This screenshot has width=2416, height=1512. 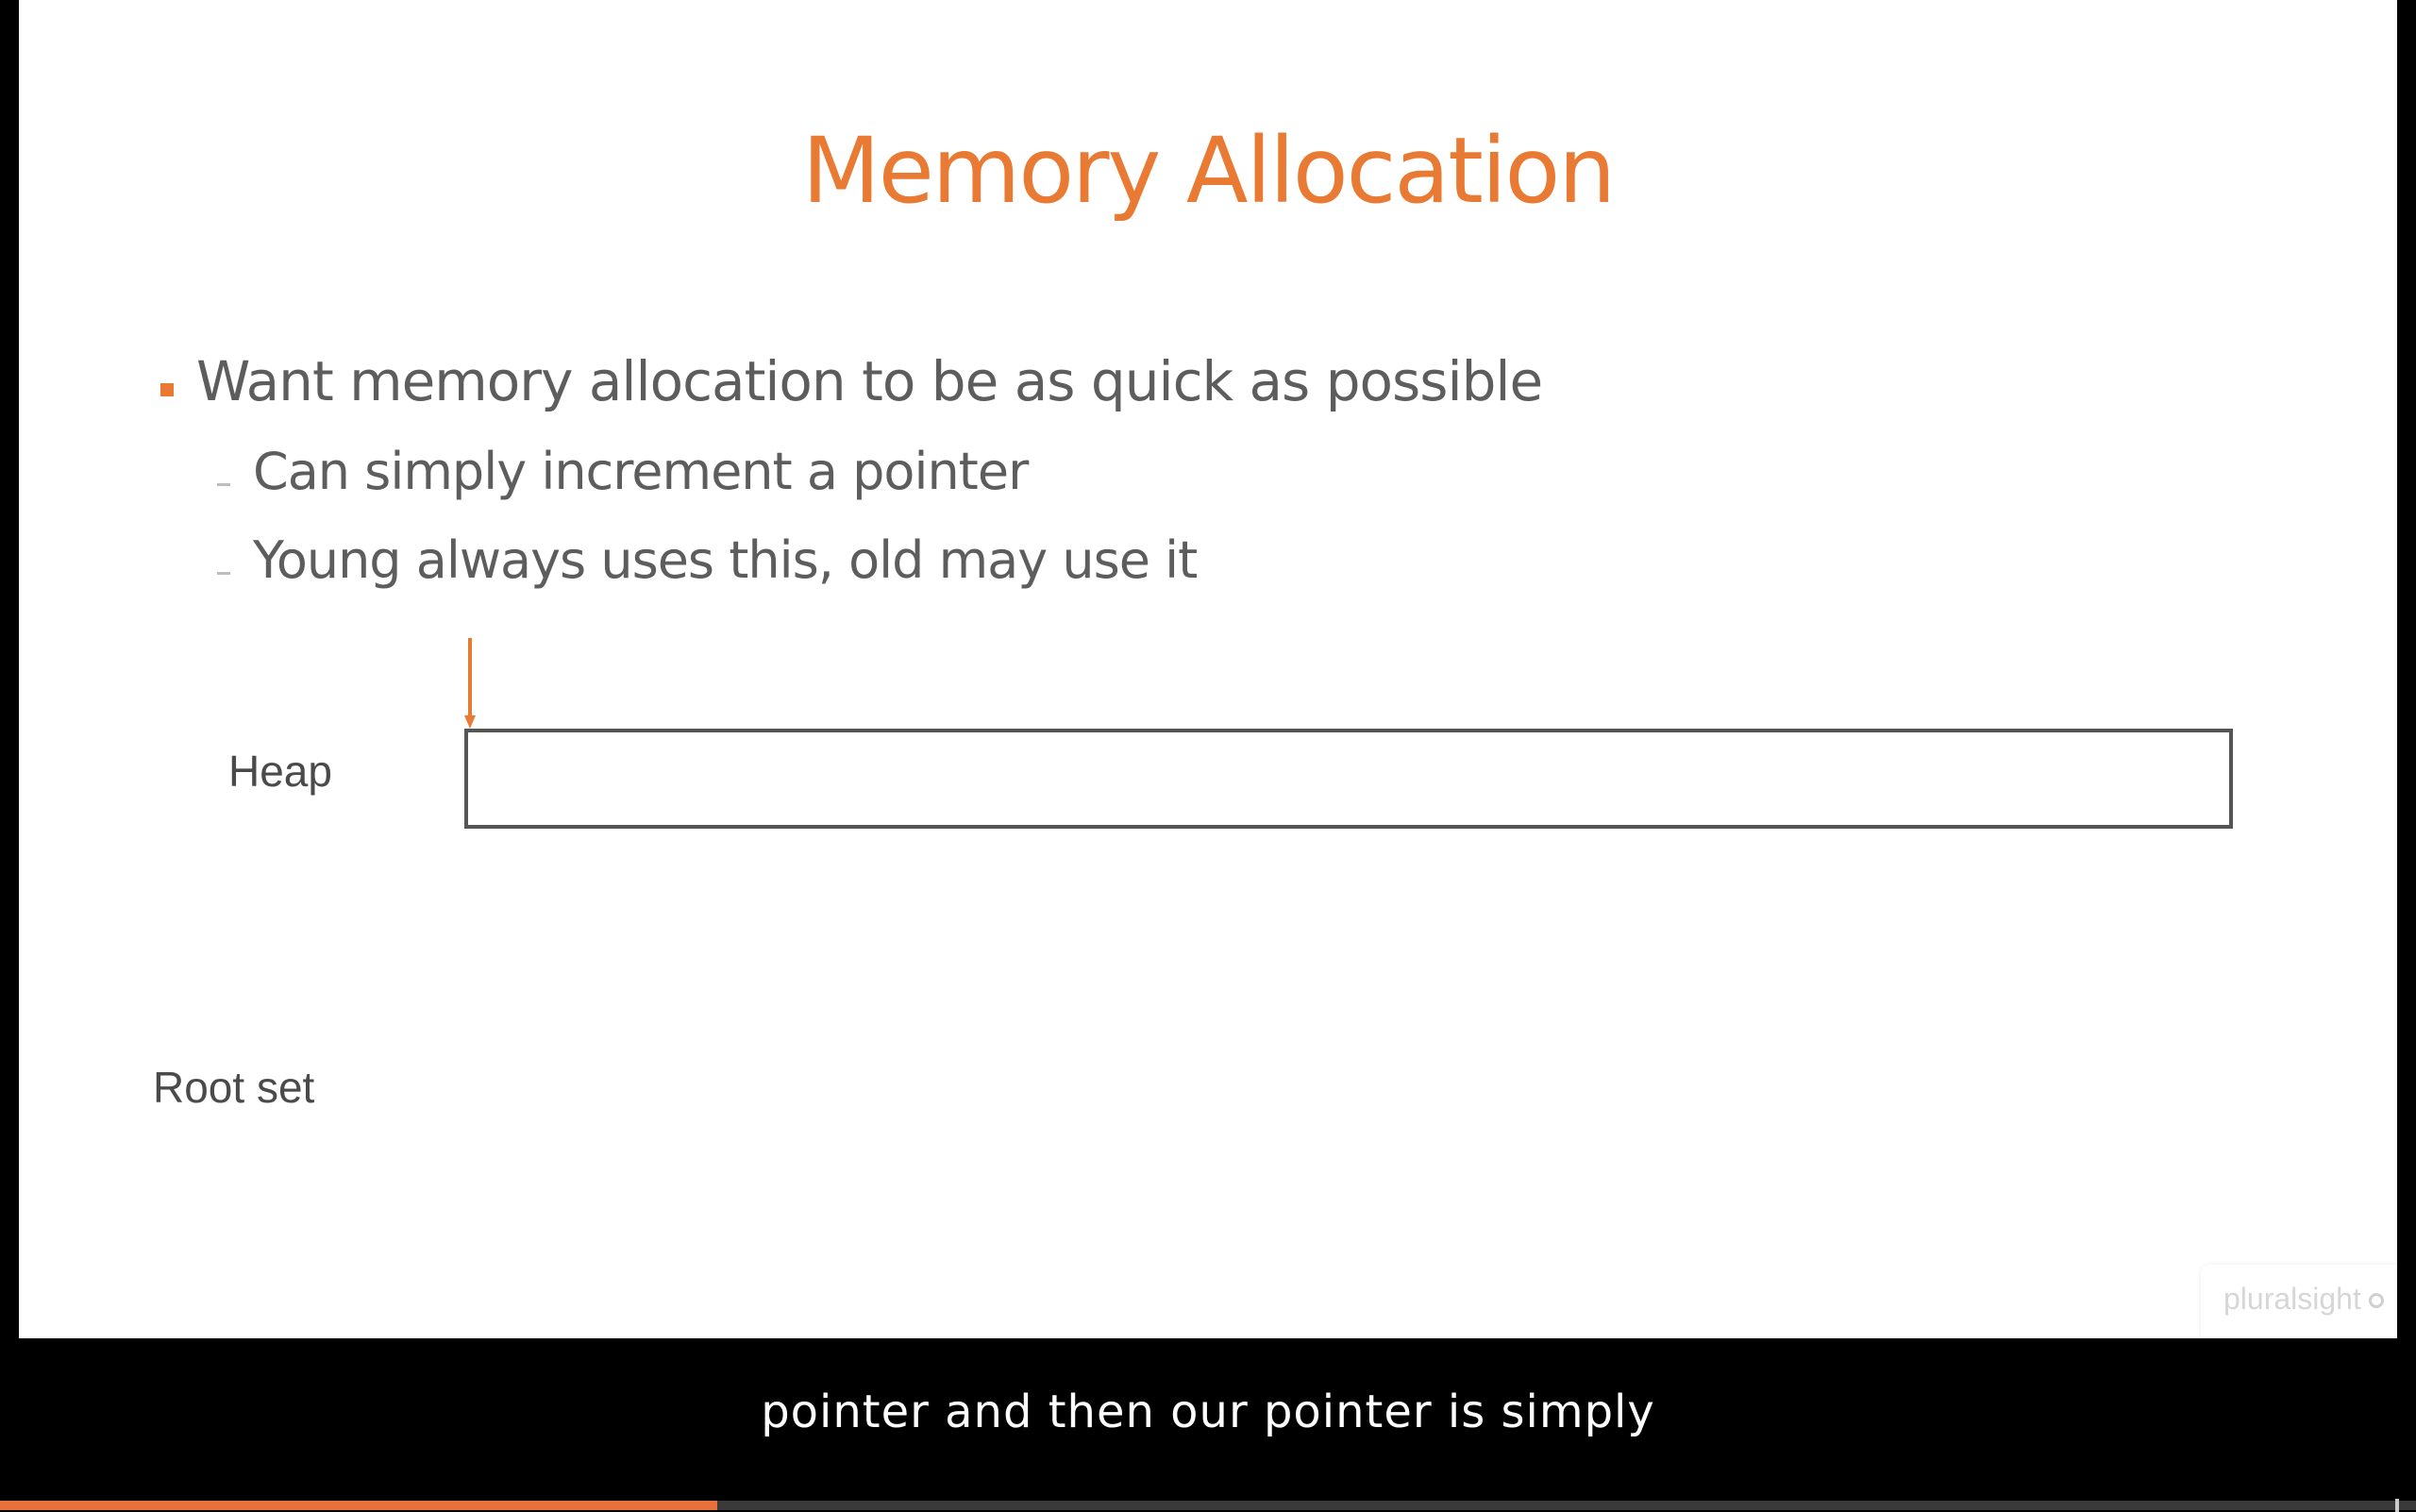 I want to click on bullet-marker, so click(x=167, y=389).